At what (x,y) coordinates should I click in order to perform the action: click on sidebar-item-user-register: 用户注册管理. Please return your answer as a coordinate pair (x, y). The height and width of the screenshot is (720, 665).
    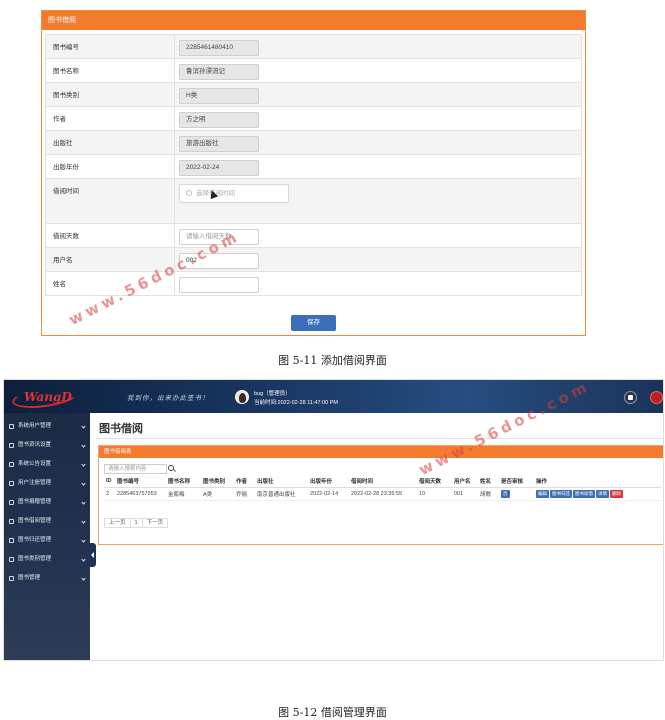
    Looking at the image, I should click on (47, 483).